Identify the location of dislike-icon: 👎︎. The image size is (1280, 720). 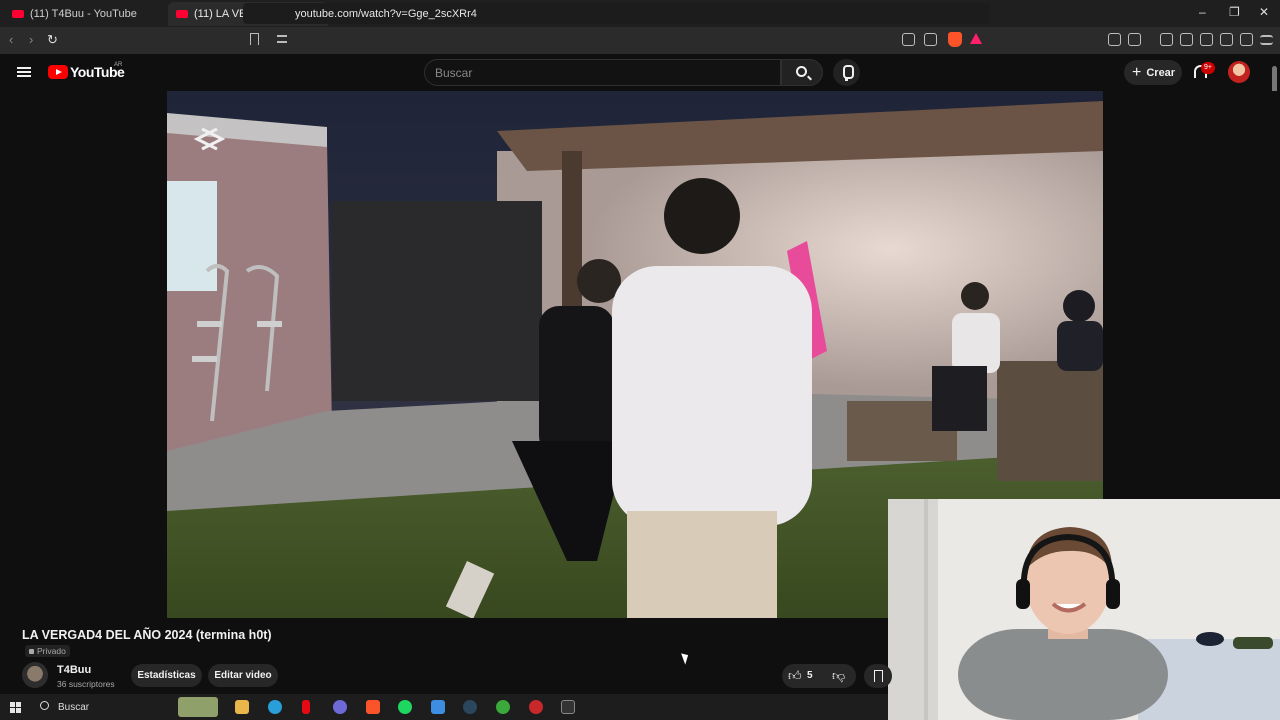
(838, 676).